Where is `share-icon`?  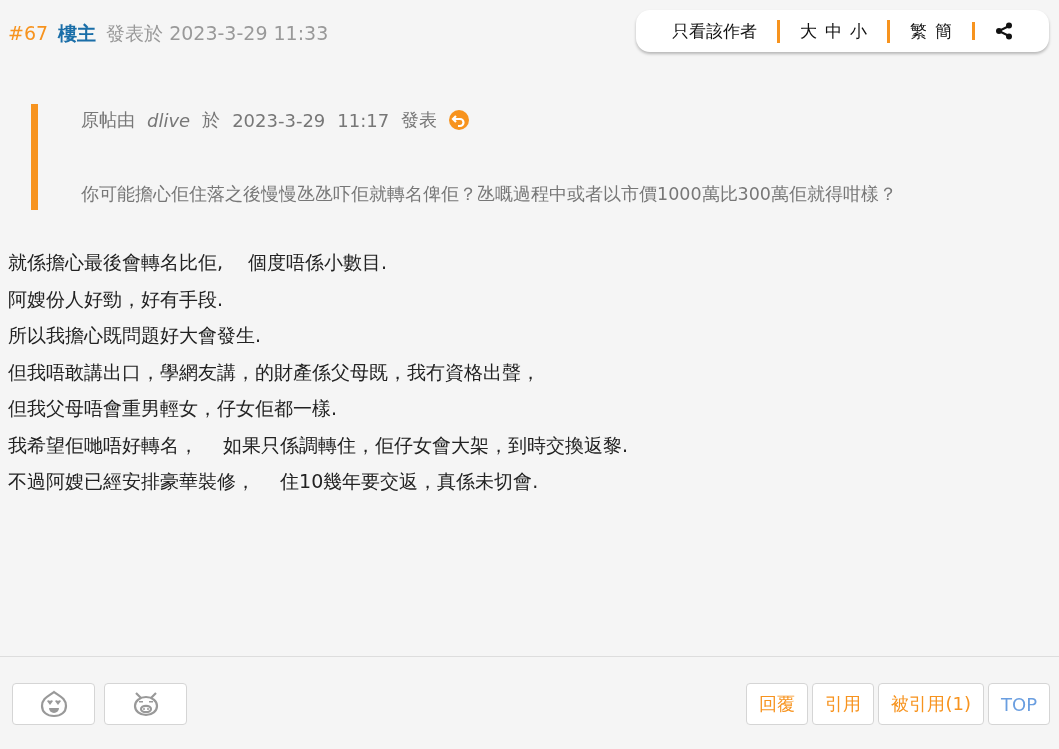 share-icon is located at coordinates (1004, 31).